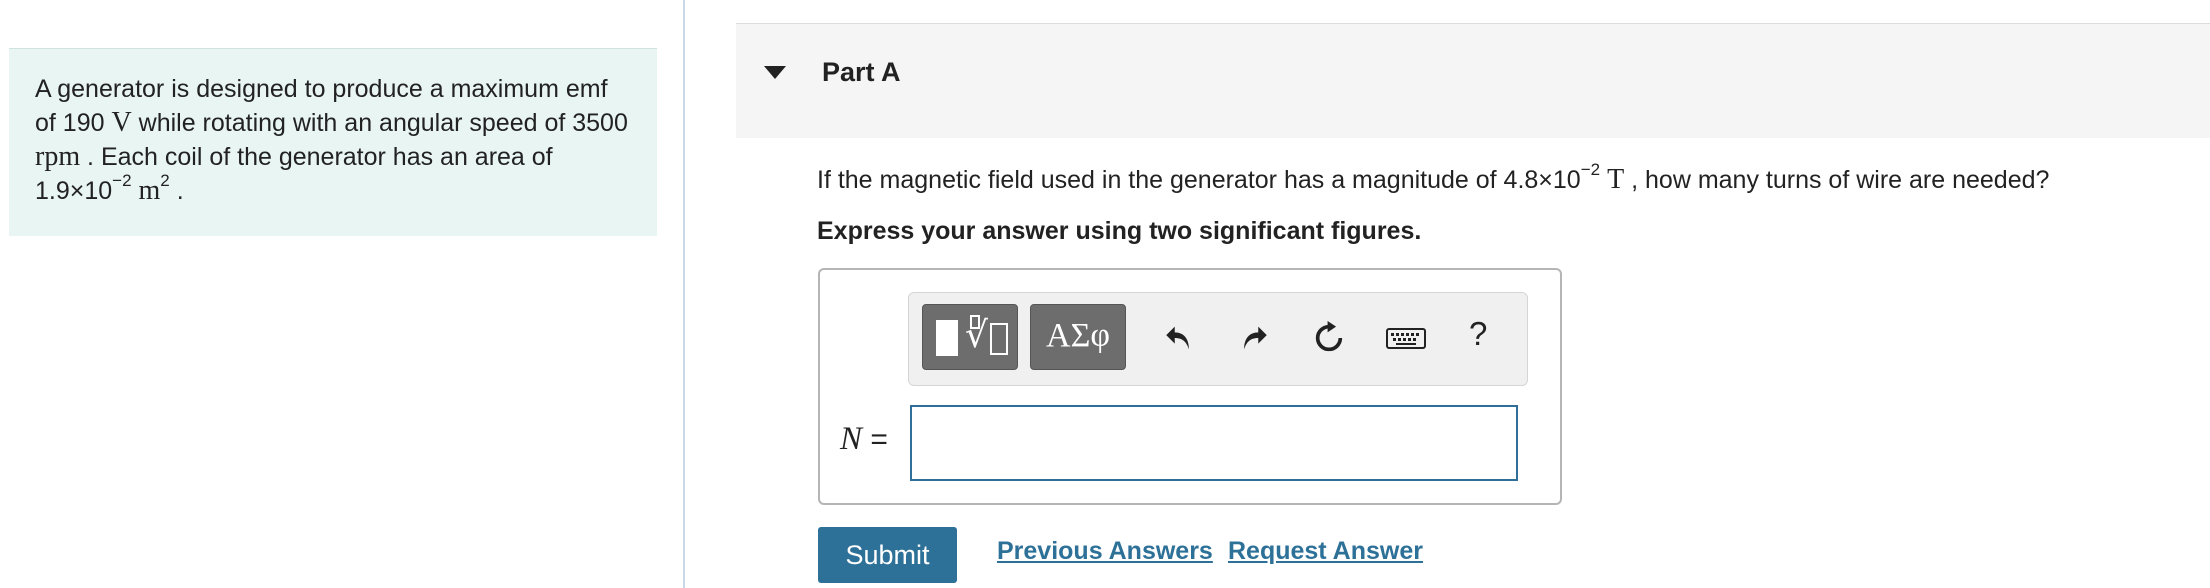 Image resolution: width=2210 pixels, height=588 pixels. What do you see at coordinates (149, 190) in the screenshot?
I see `unit-meters: m` at bounding box center [149, 190].